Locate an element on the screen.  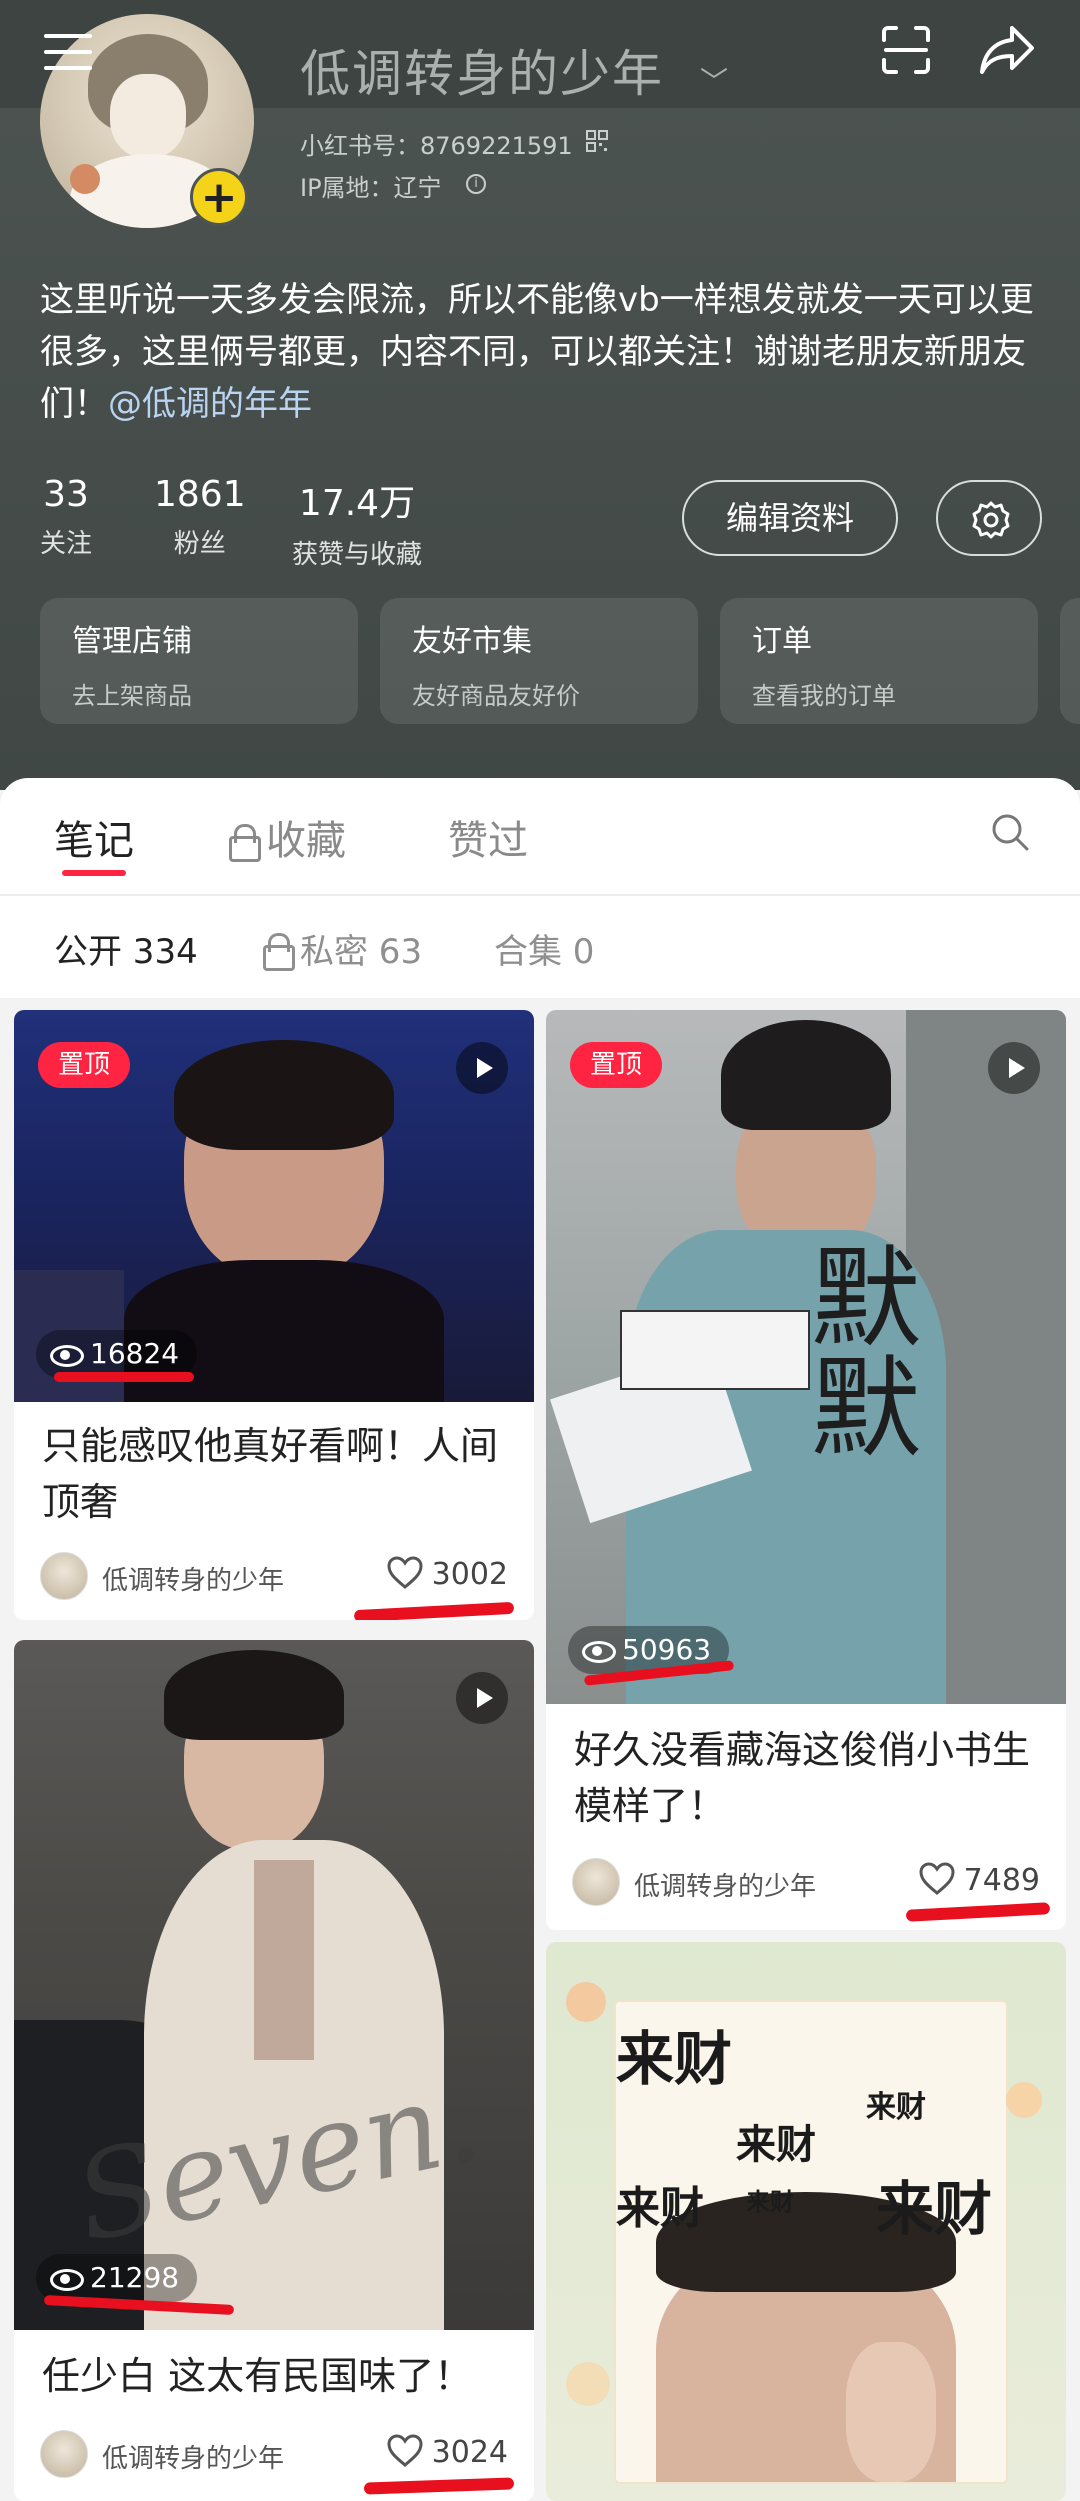
note-title: 只能感叹他真好看啊！人间顶奢 is located at coordinates (277, 1474).